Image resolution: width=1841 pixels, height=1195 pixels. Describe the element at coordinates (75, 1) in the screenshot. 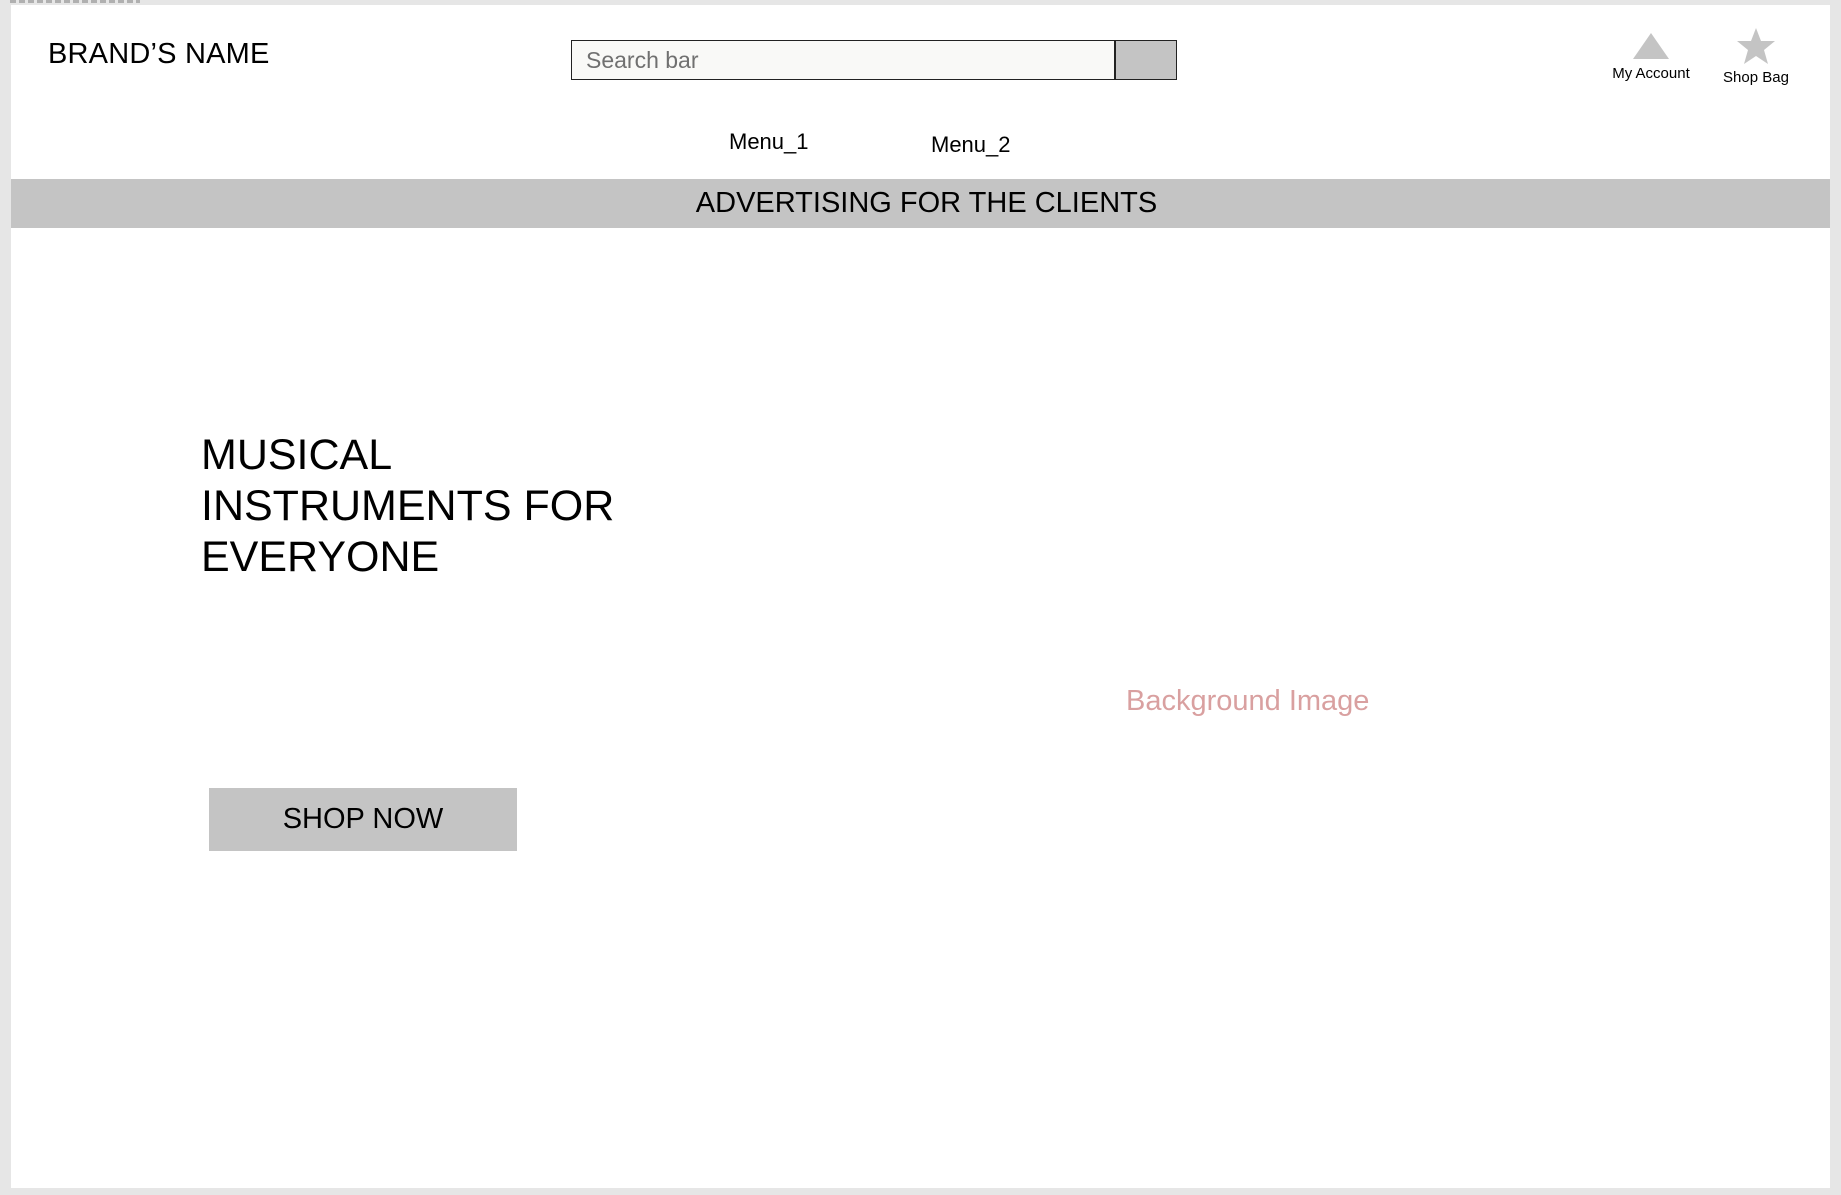

I see `canvas-label-scribble` at that location.